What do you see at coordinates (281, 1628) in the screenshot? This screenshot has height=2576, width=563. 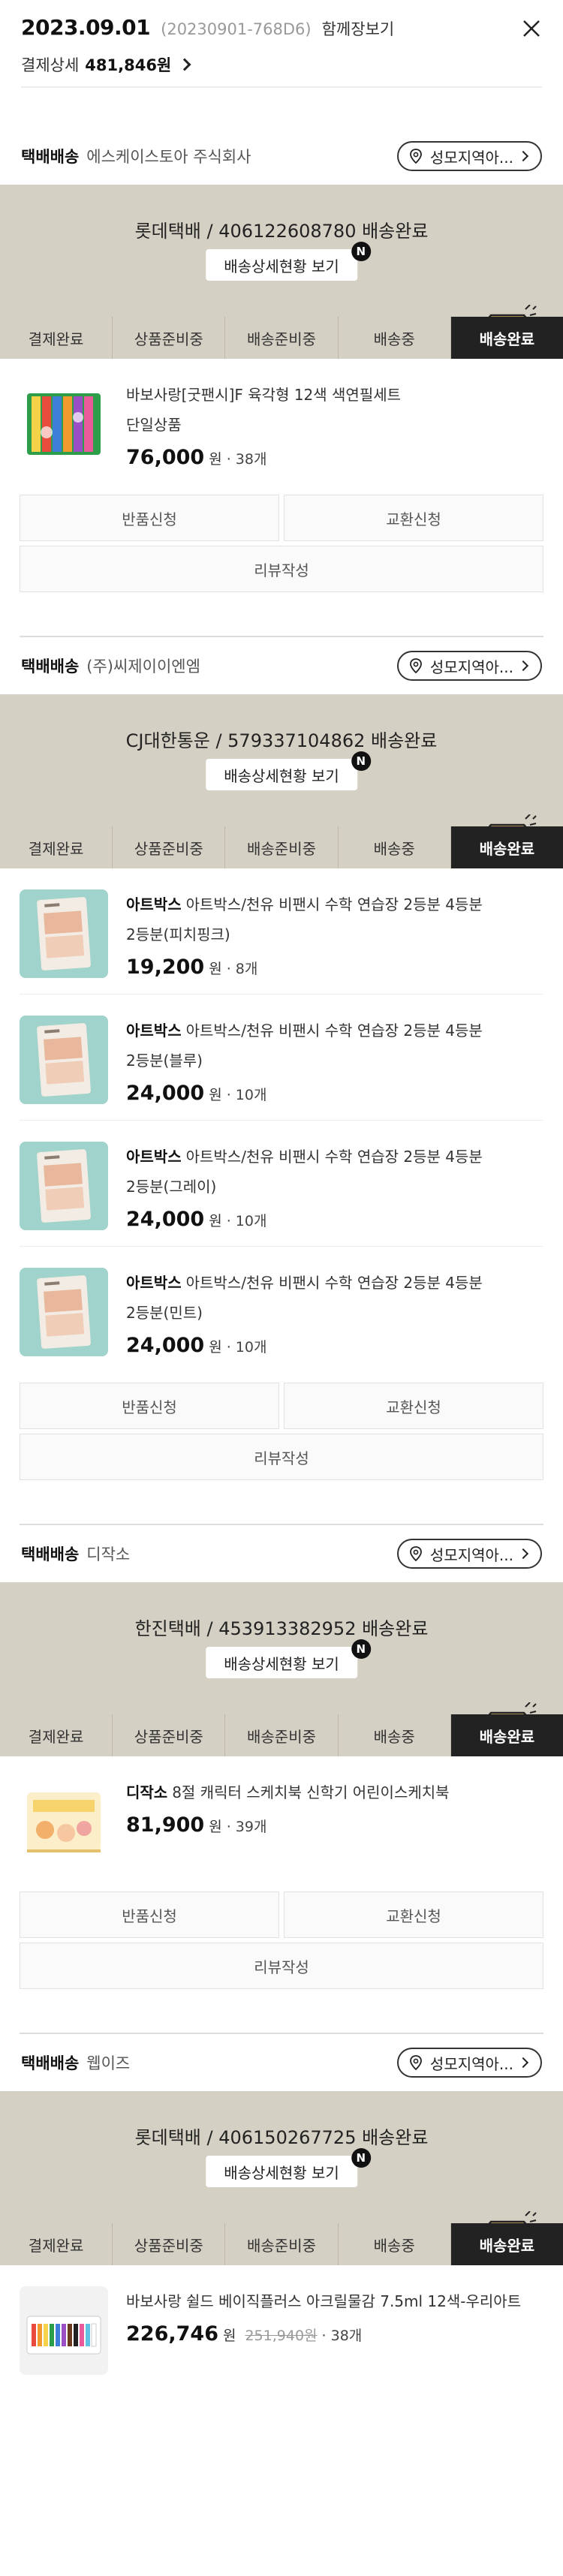 I see `tracking-info: 한진택배 / 453913382952 배송완료` at bounding box center [281, 1628].